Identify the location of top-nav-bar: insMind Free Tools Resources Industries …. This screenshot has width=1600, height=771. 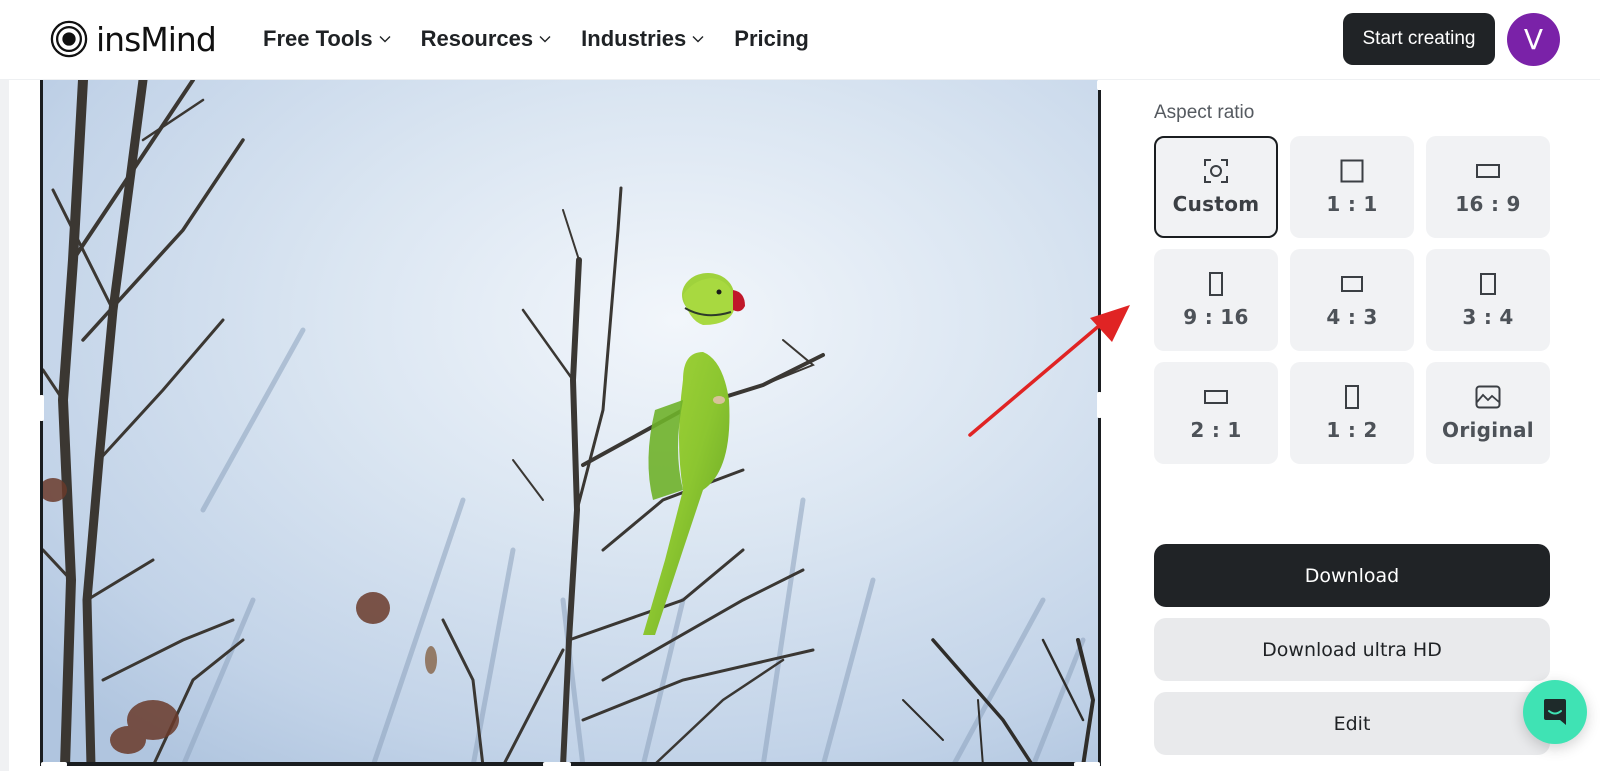
(800, 40).